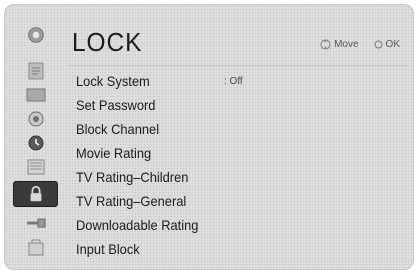  Describe the element at coordinates (118, 129) in the screenshot. I see `menu-item-label: Block Channel` at that location.